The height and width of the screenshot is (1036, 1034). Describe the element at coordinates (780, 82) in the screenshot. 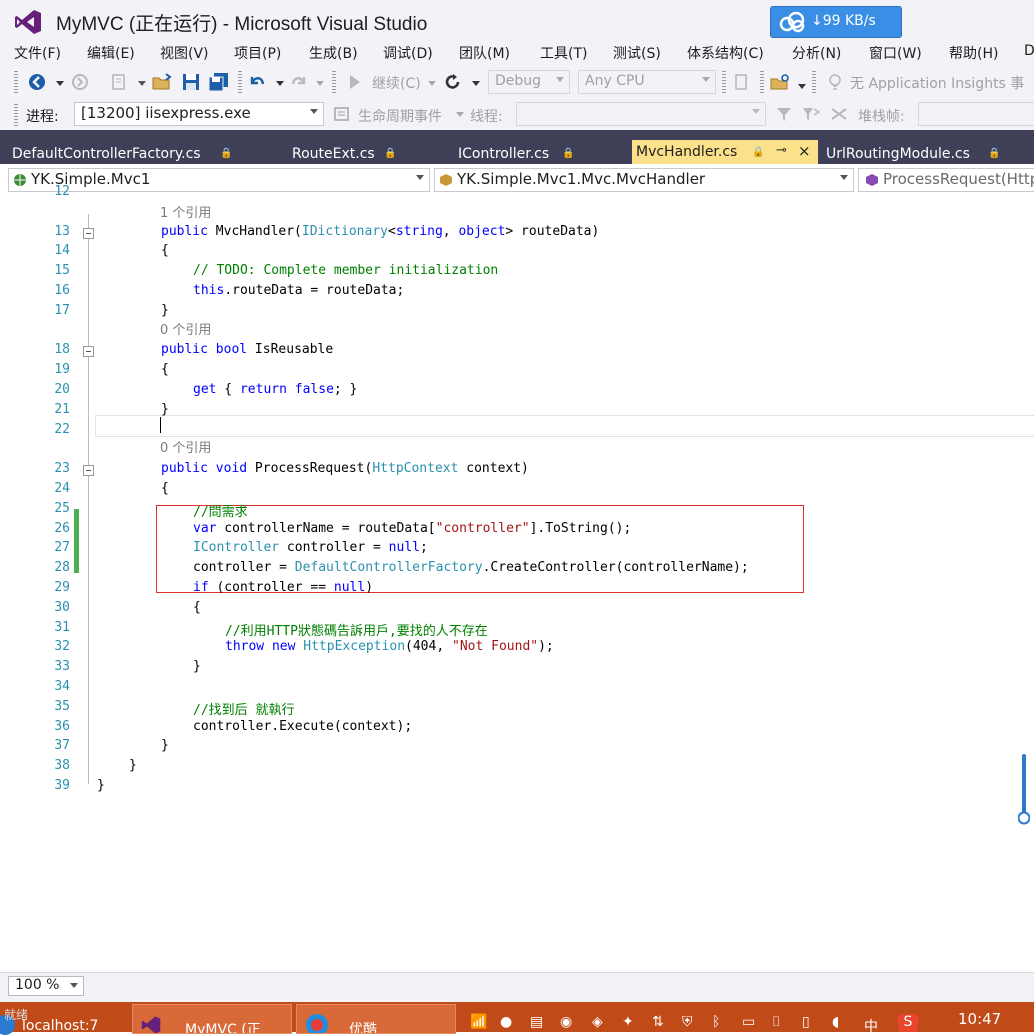

I see `find-in-files-icon` at that location.